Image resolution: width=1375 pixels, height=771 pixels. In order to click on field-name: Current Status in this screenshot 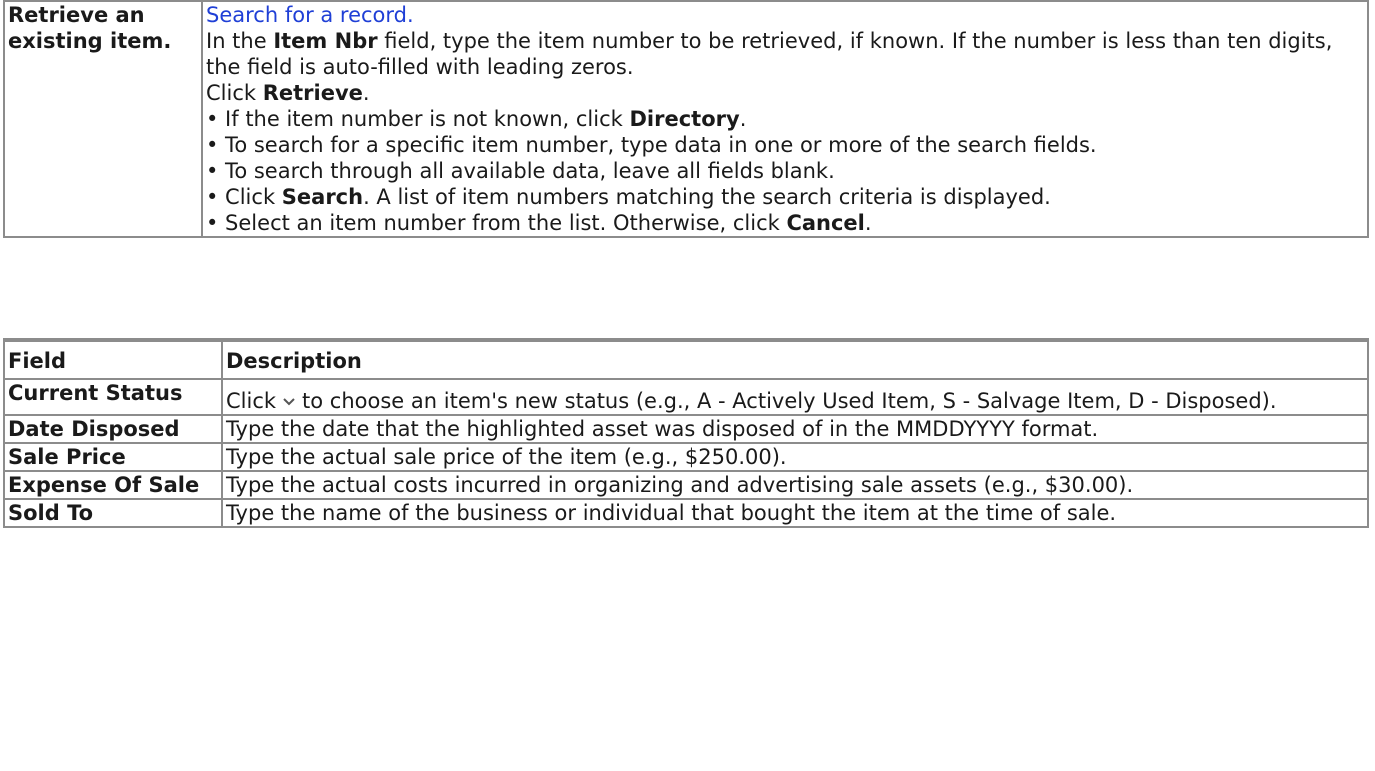, I will do `click(113, 397)`.